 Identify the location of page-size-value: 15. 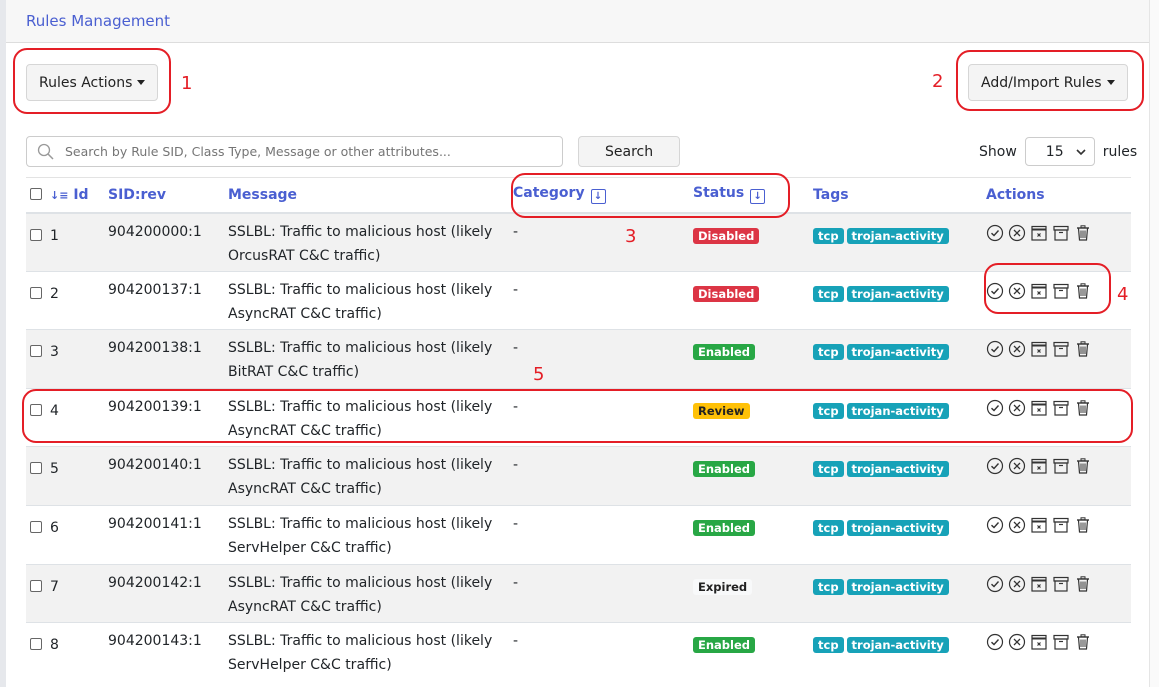
(1054, 151).